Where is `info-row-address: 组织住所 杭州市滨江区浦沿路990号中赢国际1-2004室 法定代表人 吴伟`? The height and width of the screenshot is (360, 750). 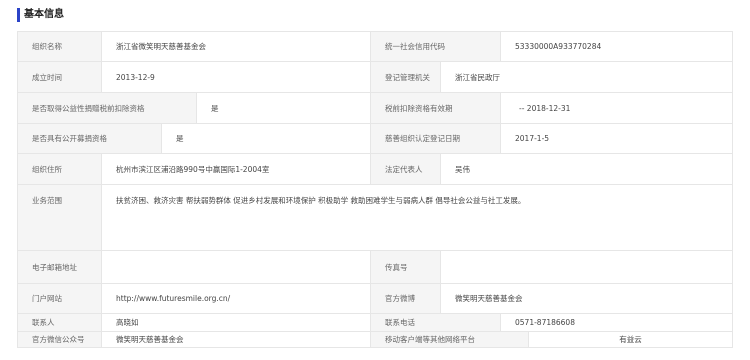
info-row-address: 组织住所 杭州市滨江区浦沿路990号中赢国际1-2004室 法定代表人 吴伟 is located at coordinates (375, 169).